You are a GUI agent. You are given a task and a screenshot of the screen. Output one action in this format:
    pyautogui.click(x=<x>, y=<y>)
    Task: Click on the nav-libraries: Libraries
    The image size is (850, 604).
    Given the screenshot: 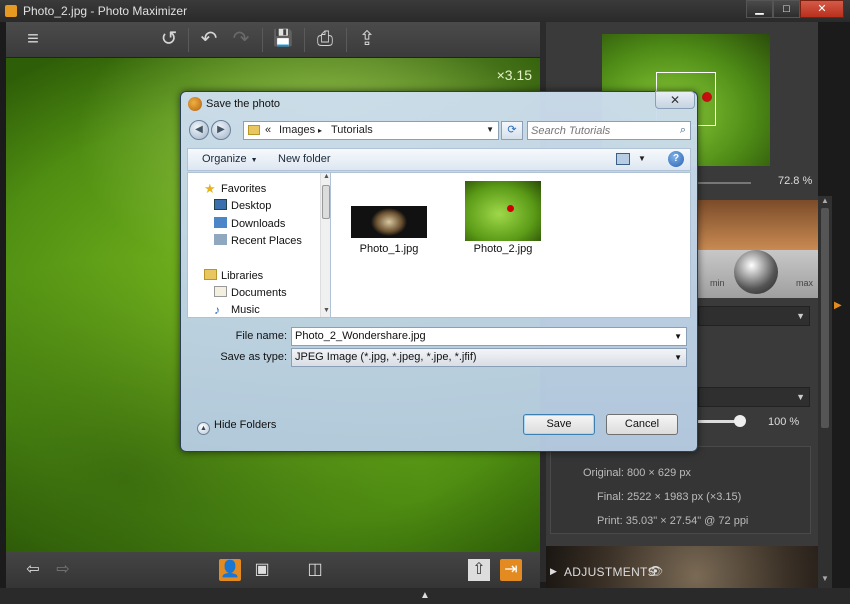 What is the action you would take?
    pyautogui.click(x=233, y=275)
    